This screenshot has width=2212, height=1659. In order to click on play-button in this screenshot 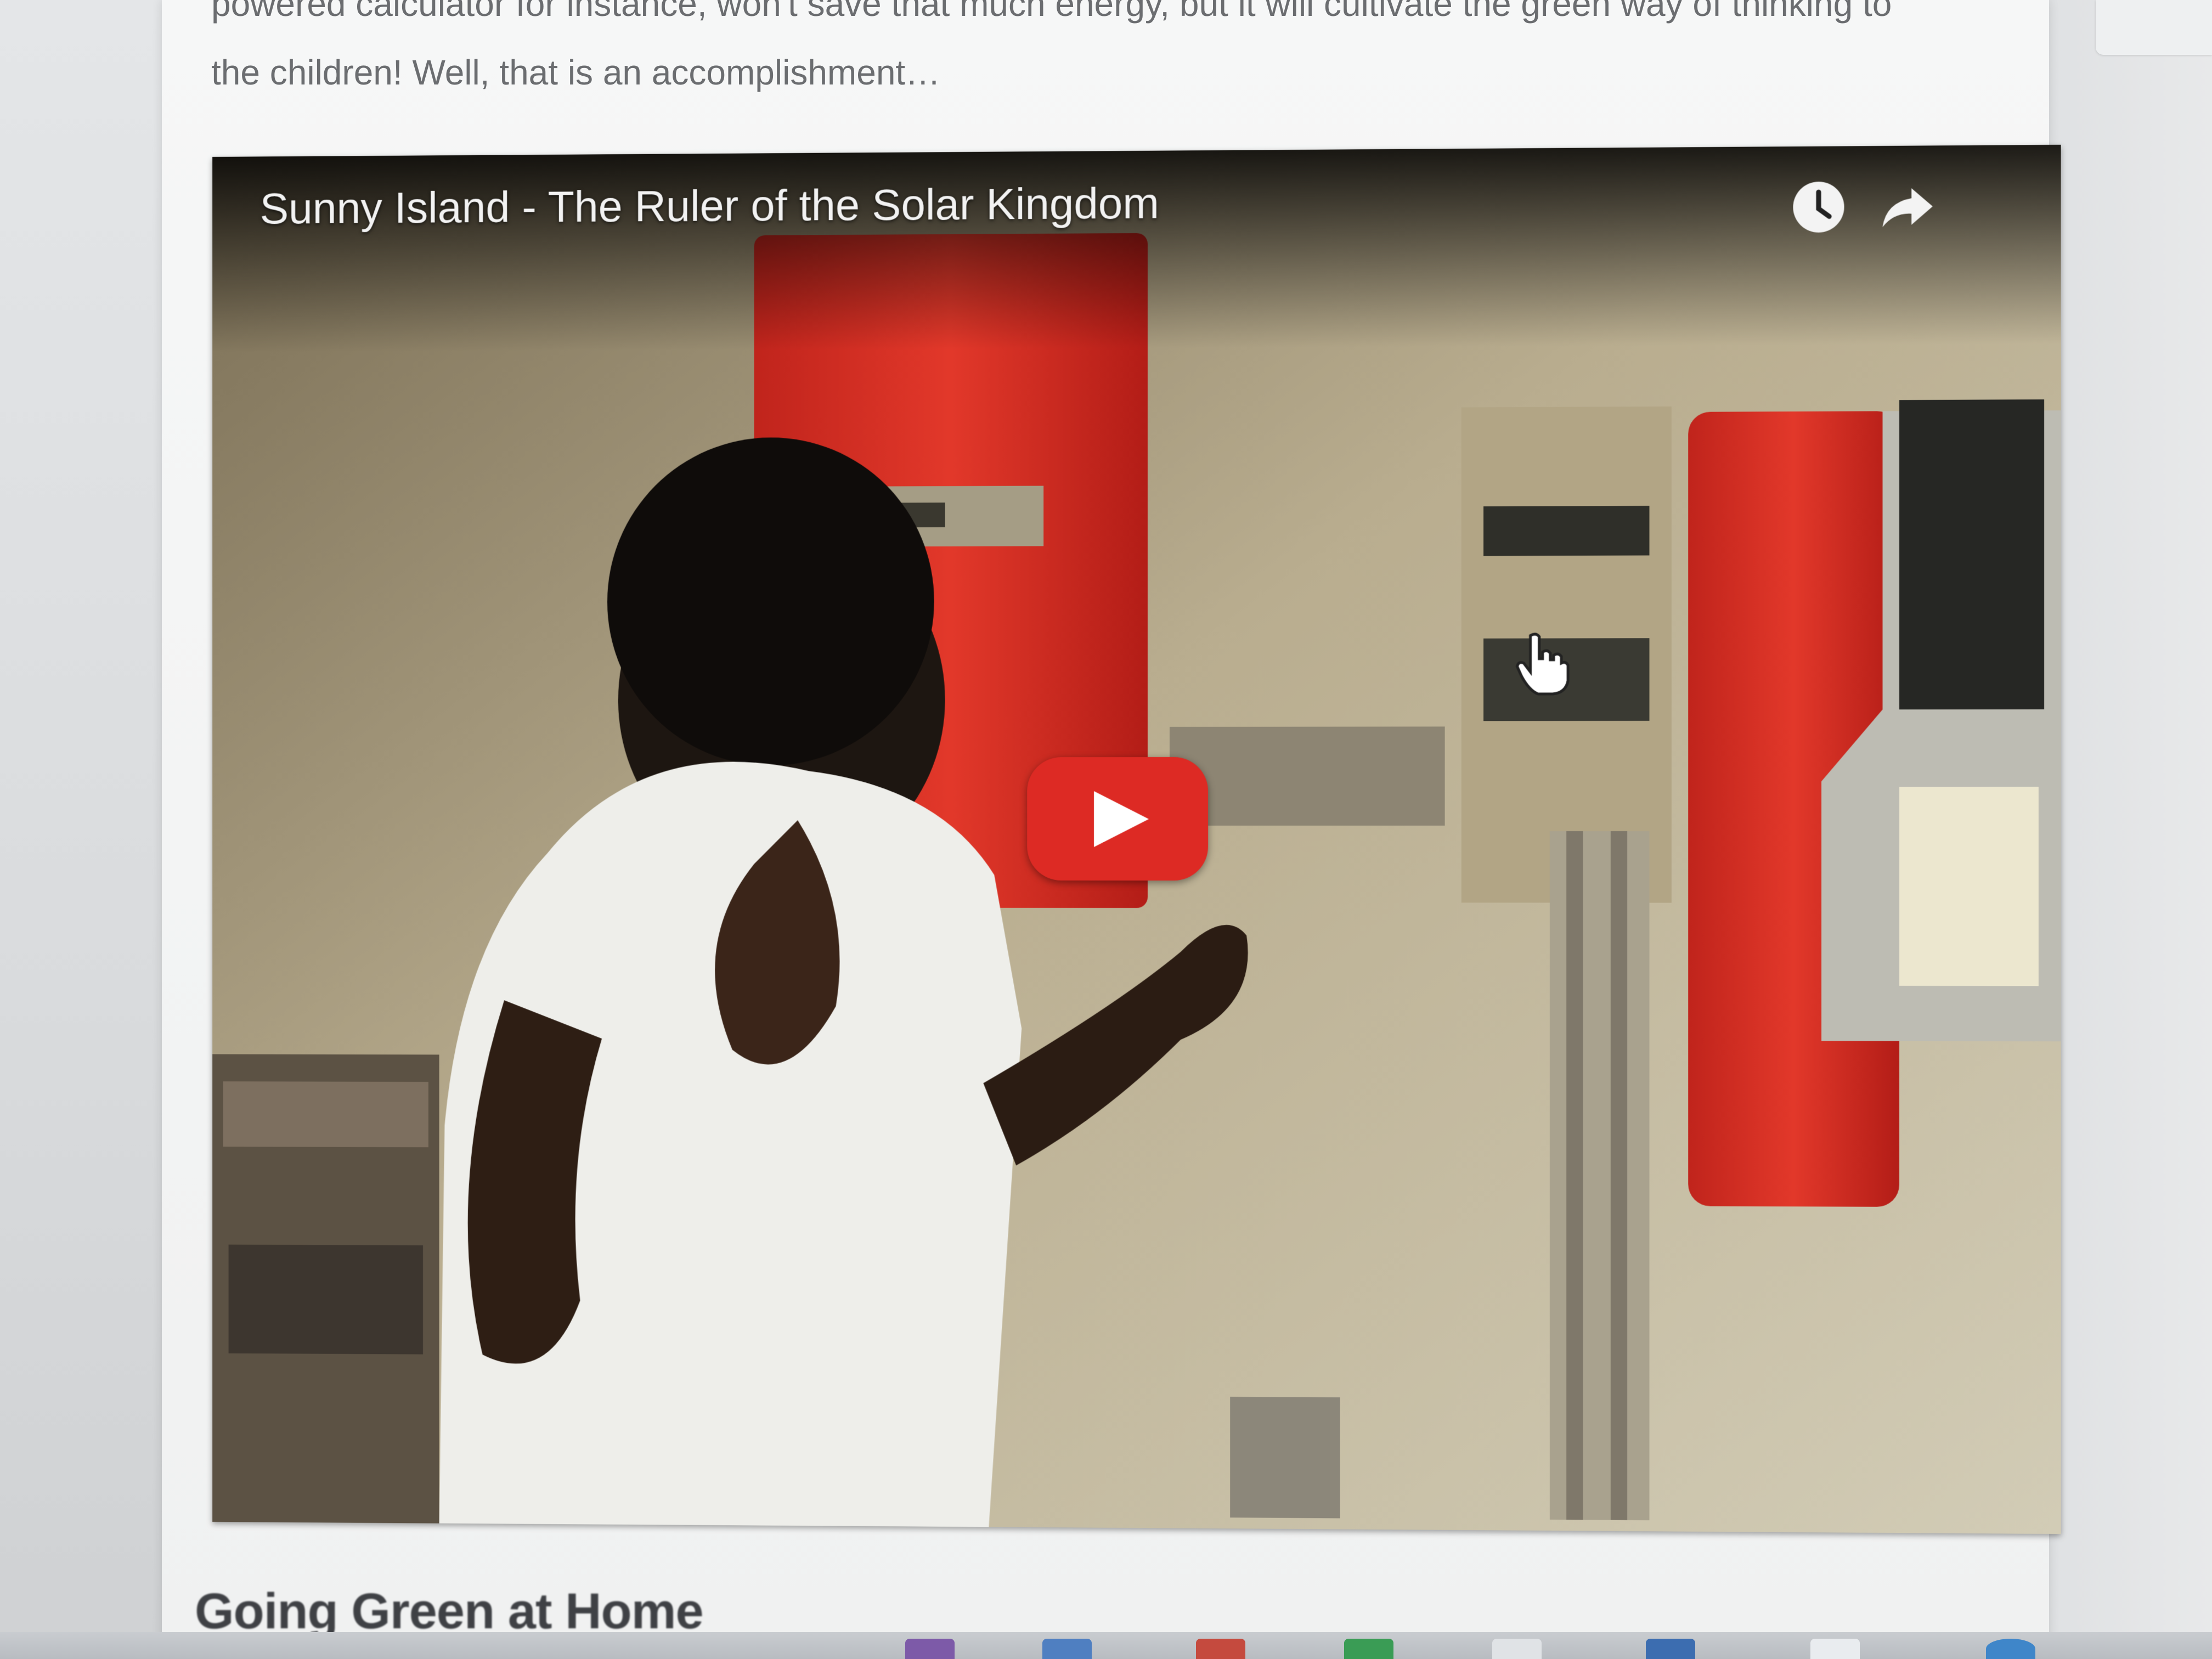, I will do `click(1118, 819)`.